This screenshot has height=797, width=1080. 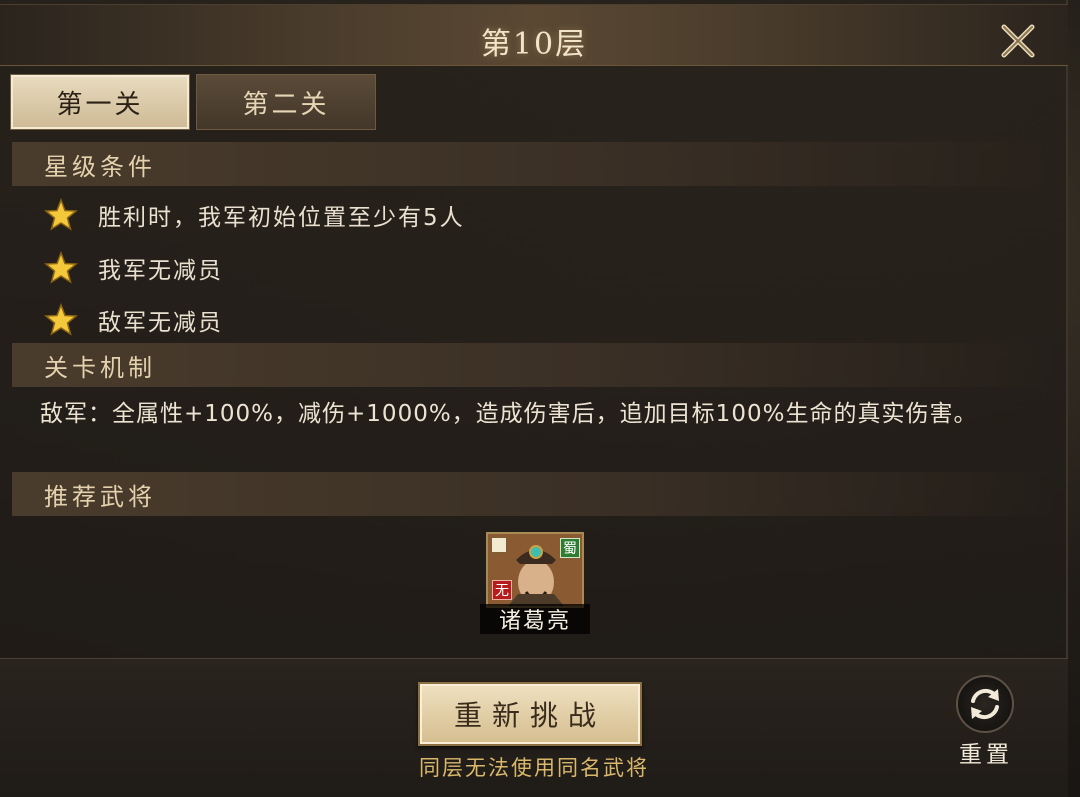 I want to click on refresh-icon, so click(x=985, y=704).